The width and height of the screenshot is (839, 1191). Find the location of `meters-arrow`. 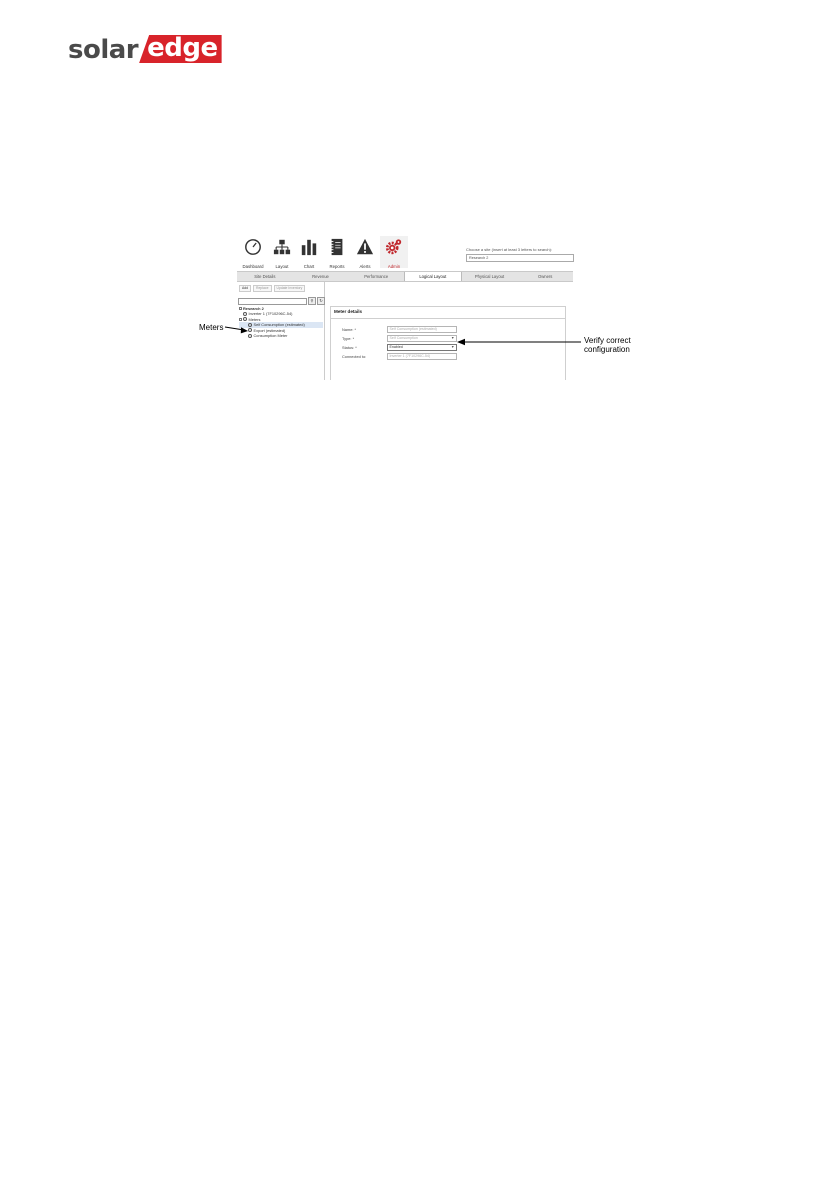

meters-arrow is located at coordinates (236, 330).